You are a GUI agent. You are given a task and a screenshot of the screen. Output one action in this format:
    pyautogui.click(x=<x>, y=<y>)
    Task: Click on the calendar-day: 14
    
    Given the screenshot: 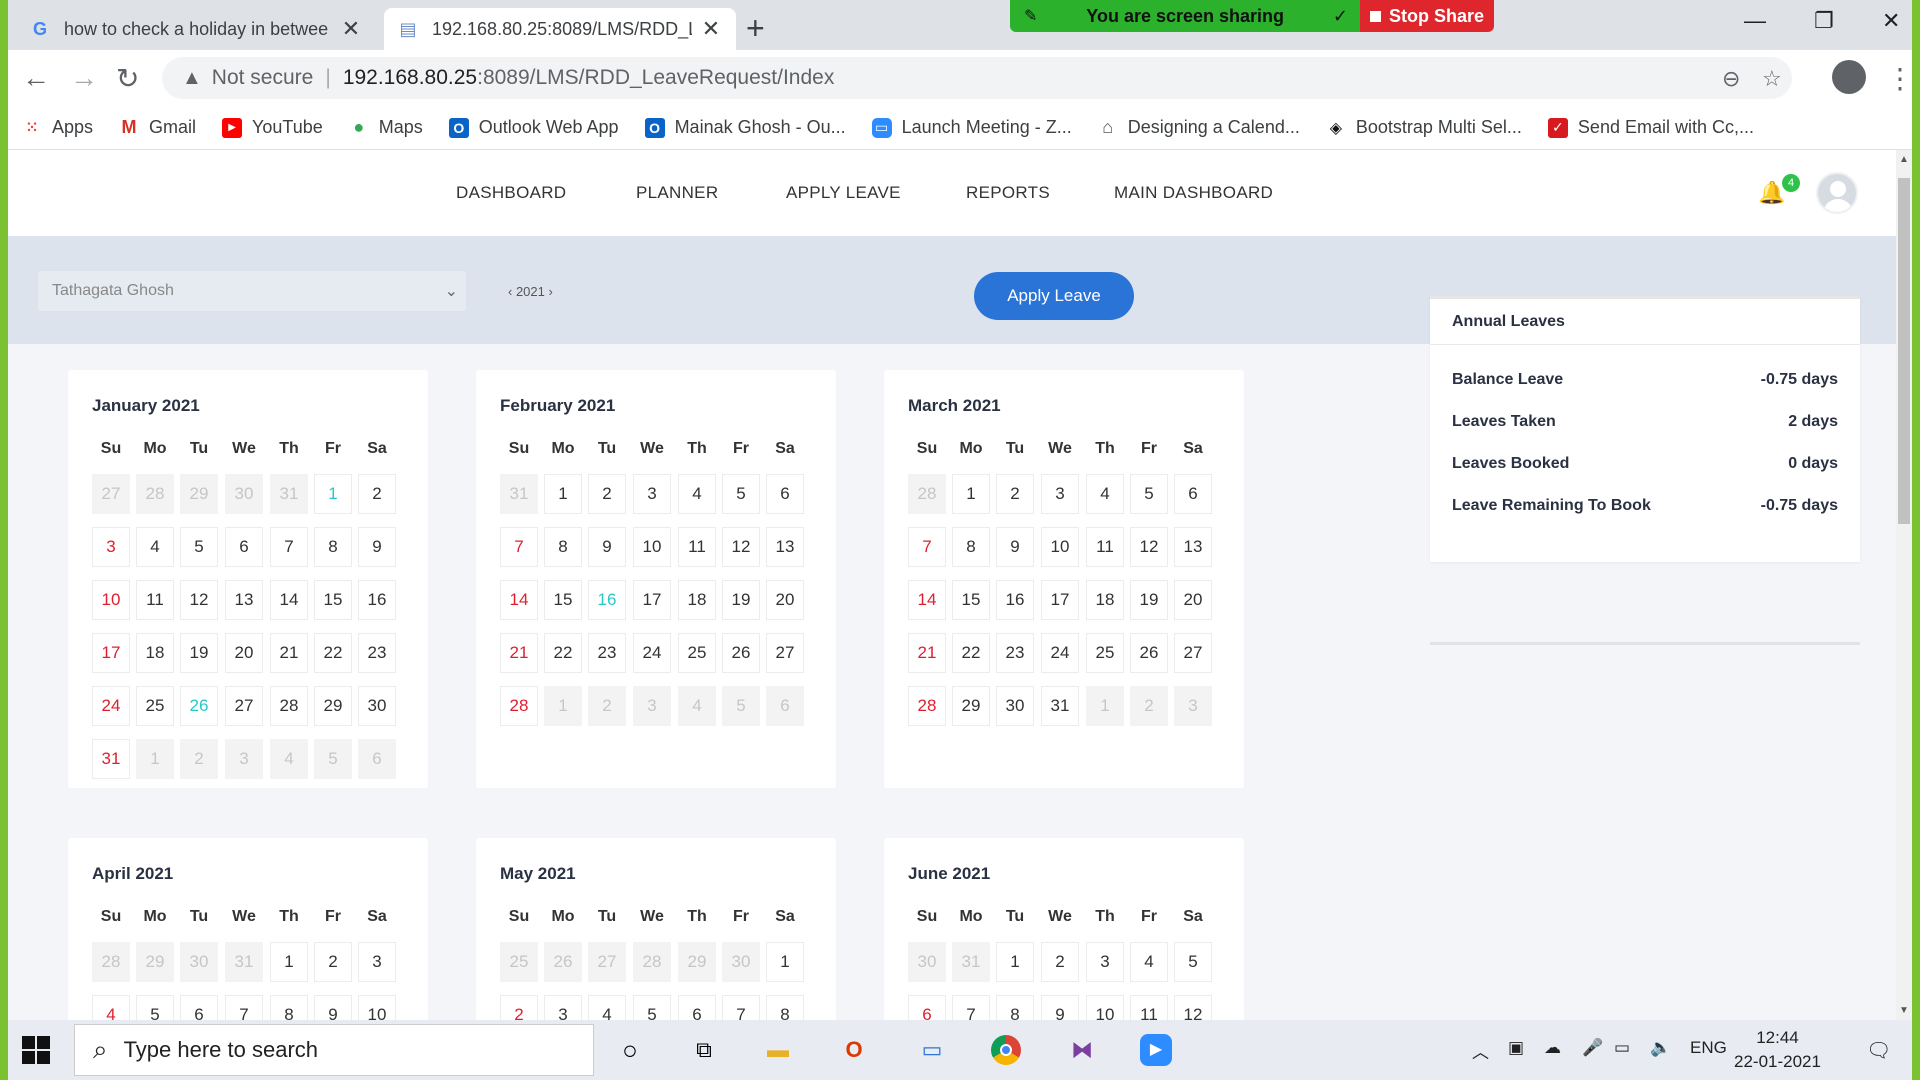 What is the action you would take?
    pyautogui.click(x=519, y=600)
    